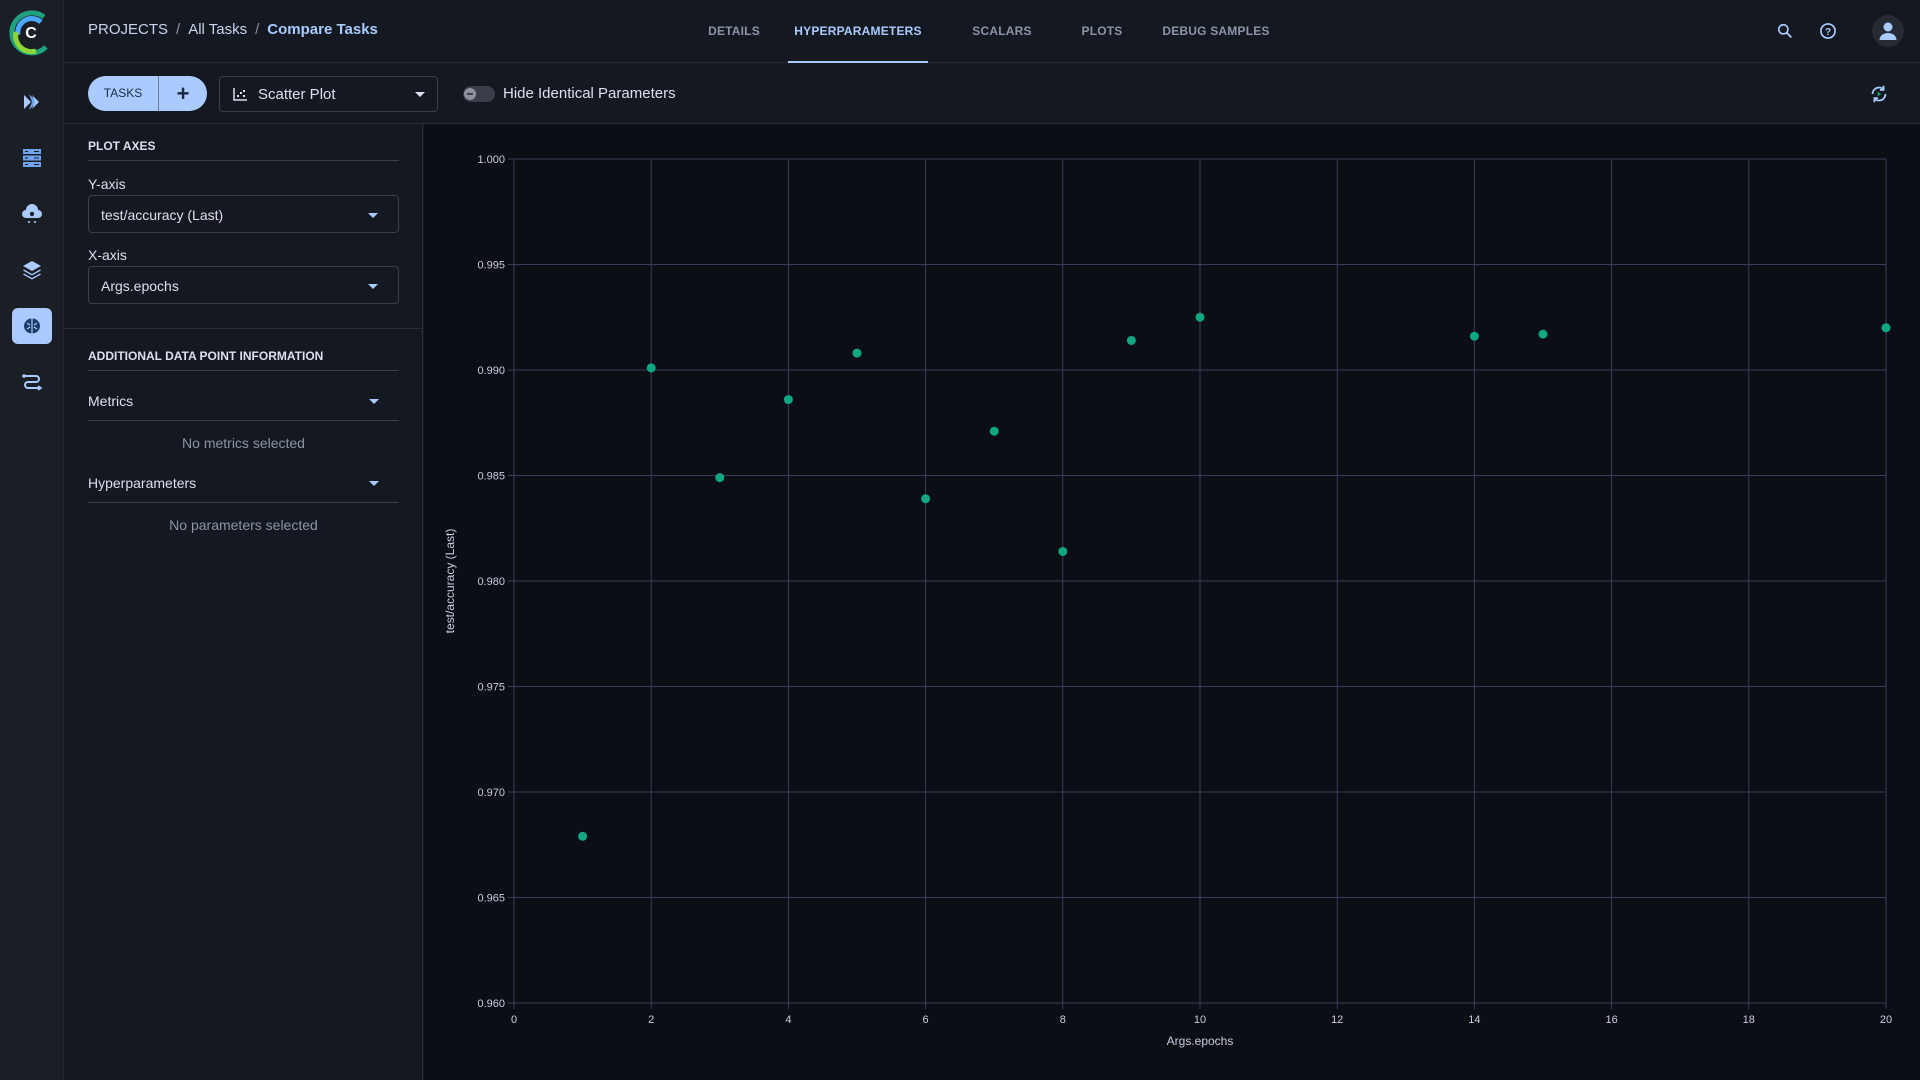 The width and height of the screenshot is (1920, 1080). Describe the element at coordinates (491, 899) in the screenshot. I see `y-tick-label: 0.965` at that location.